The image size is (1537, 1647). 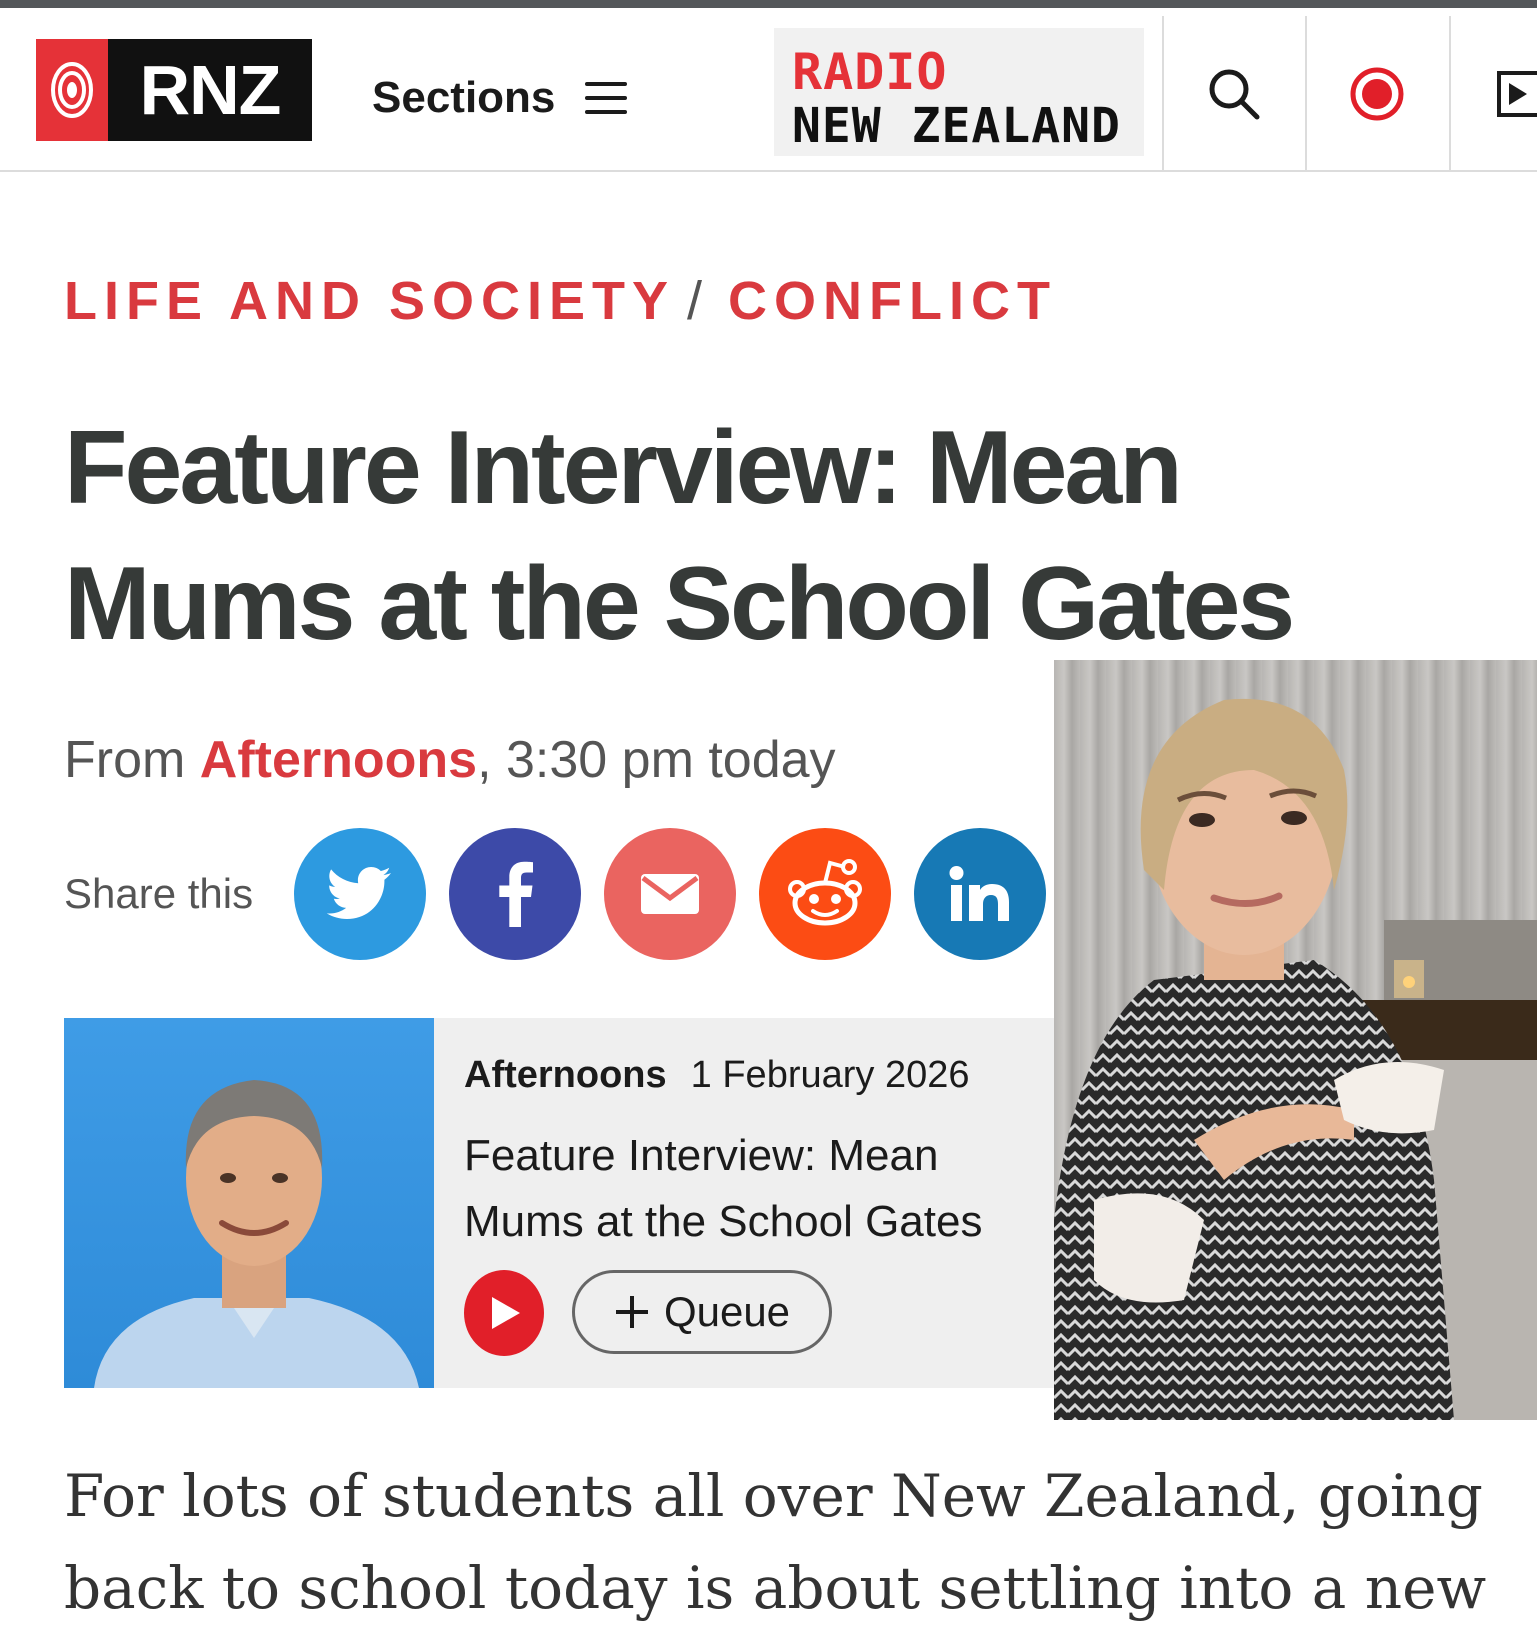 I want to click on queue-label: Queue, so click(x=727, y=1311).